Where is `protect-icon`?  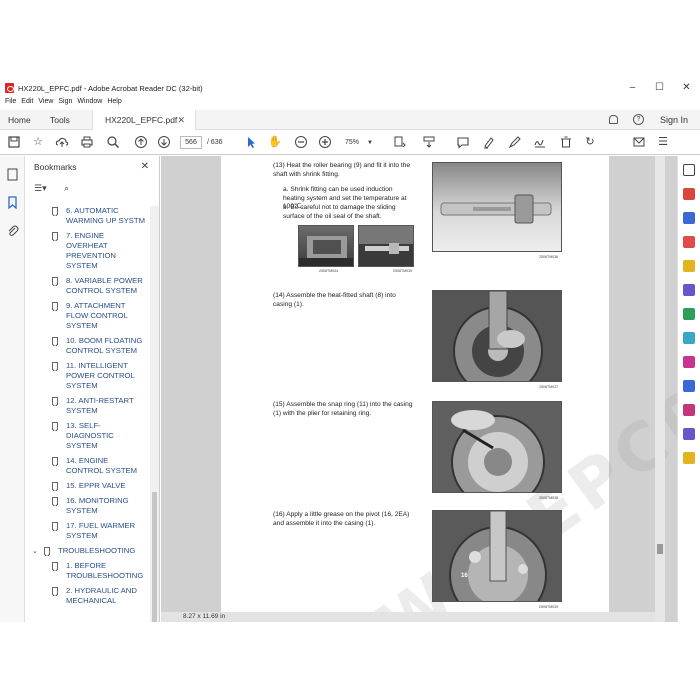
protect-icon is located at coordinates (689, 386).